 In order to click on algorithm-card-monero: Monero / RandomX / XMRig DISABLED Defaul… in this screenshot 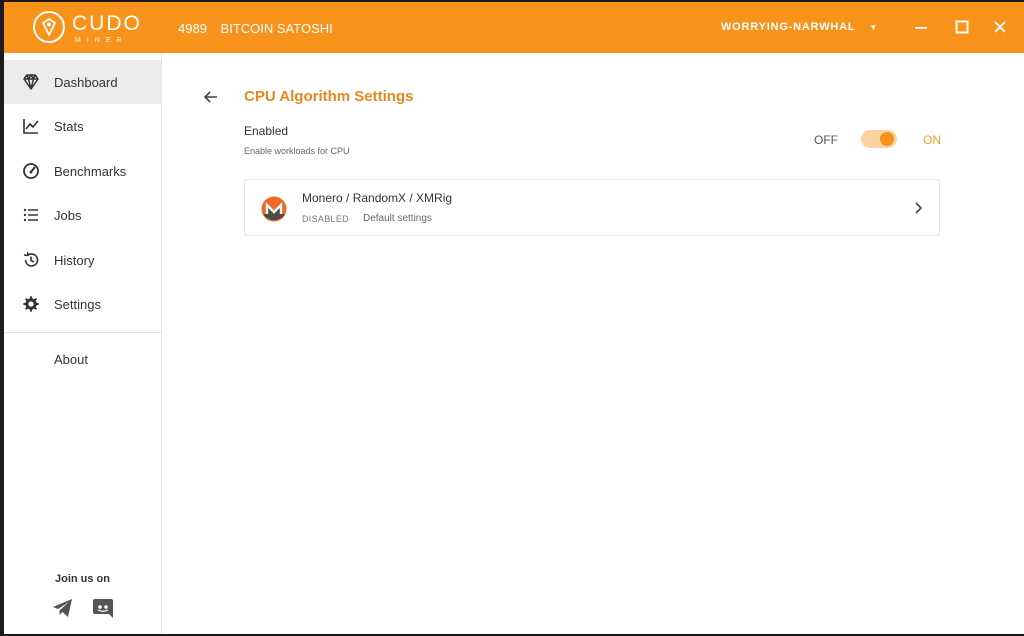, I will do `click(592, 207)`.